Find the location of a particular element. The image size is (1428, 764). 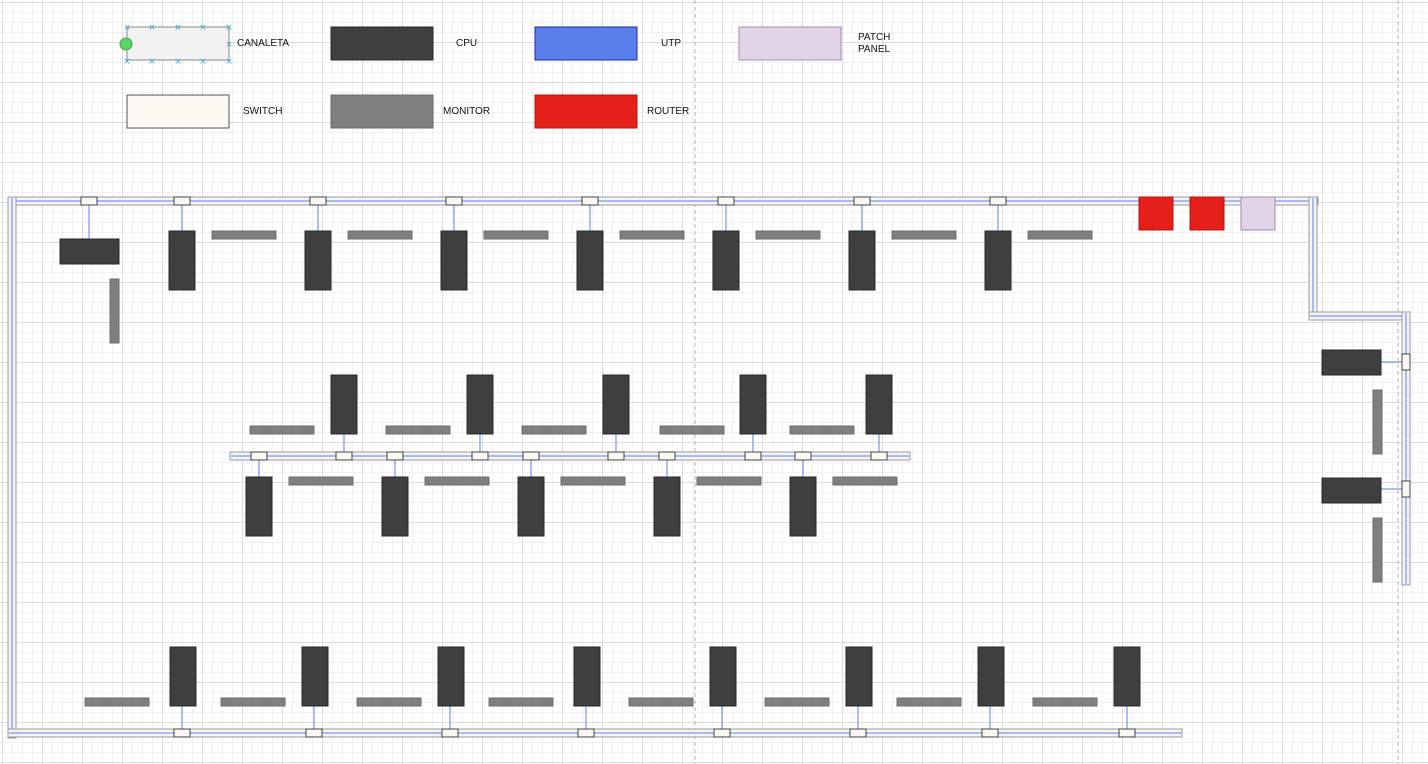

legend-label-monitor: MONITOR is located at coordinates (467, 111).